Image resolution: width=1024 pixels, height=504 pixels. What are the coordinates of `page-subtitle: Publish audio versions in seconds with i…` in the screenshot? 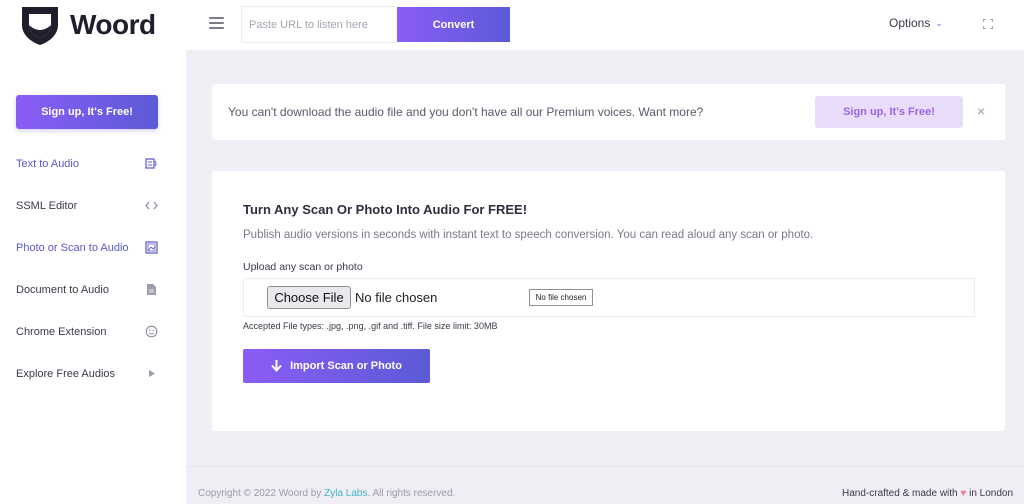 It's located at (528, 235).